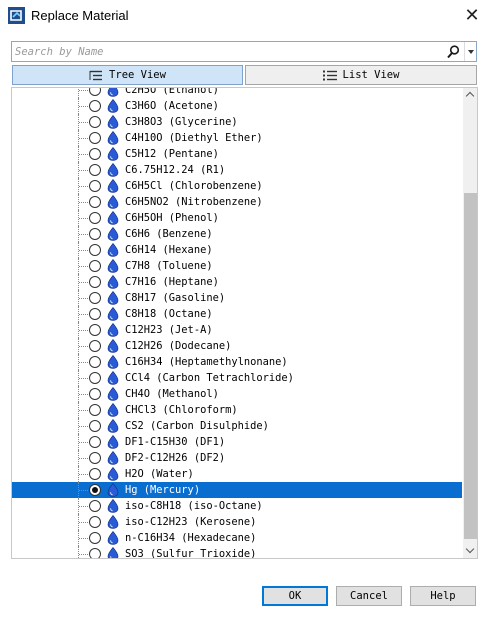  I want to click on search-input, so click(226, 51).